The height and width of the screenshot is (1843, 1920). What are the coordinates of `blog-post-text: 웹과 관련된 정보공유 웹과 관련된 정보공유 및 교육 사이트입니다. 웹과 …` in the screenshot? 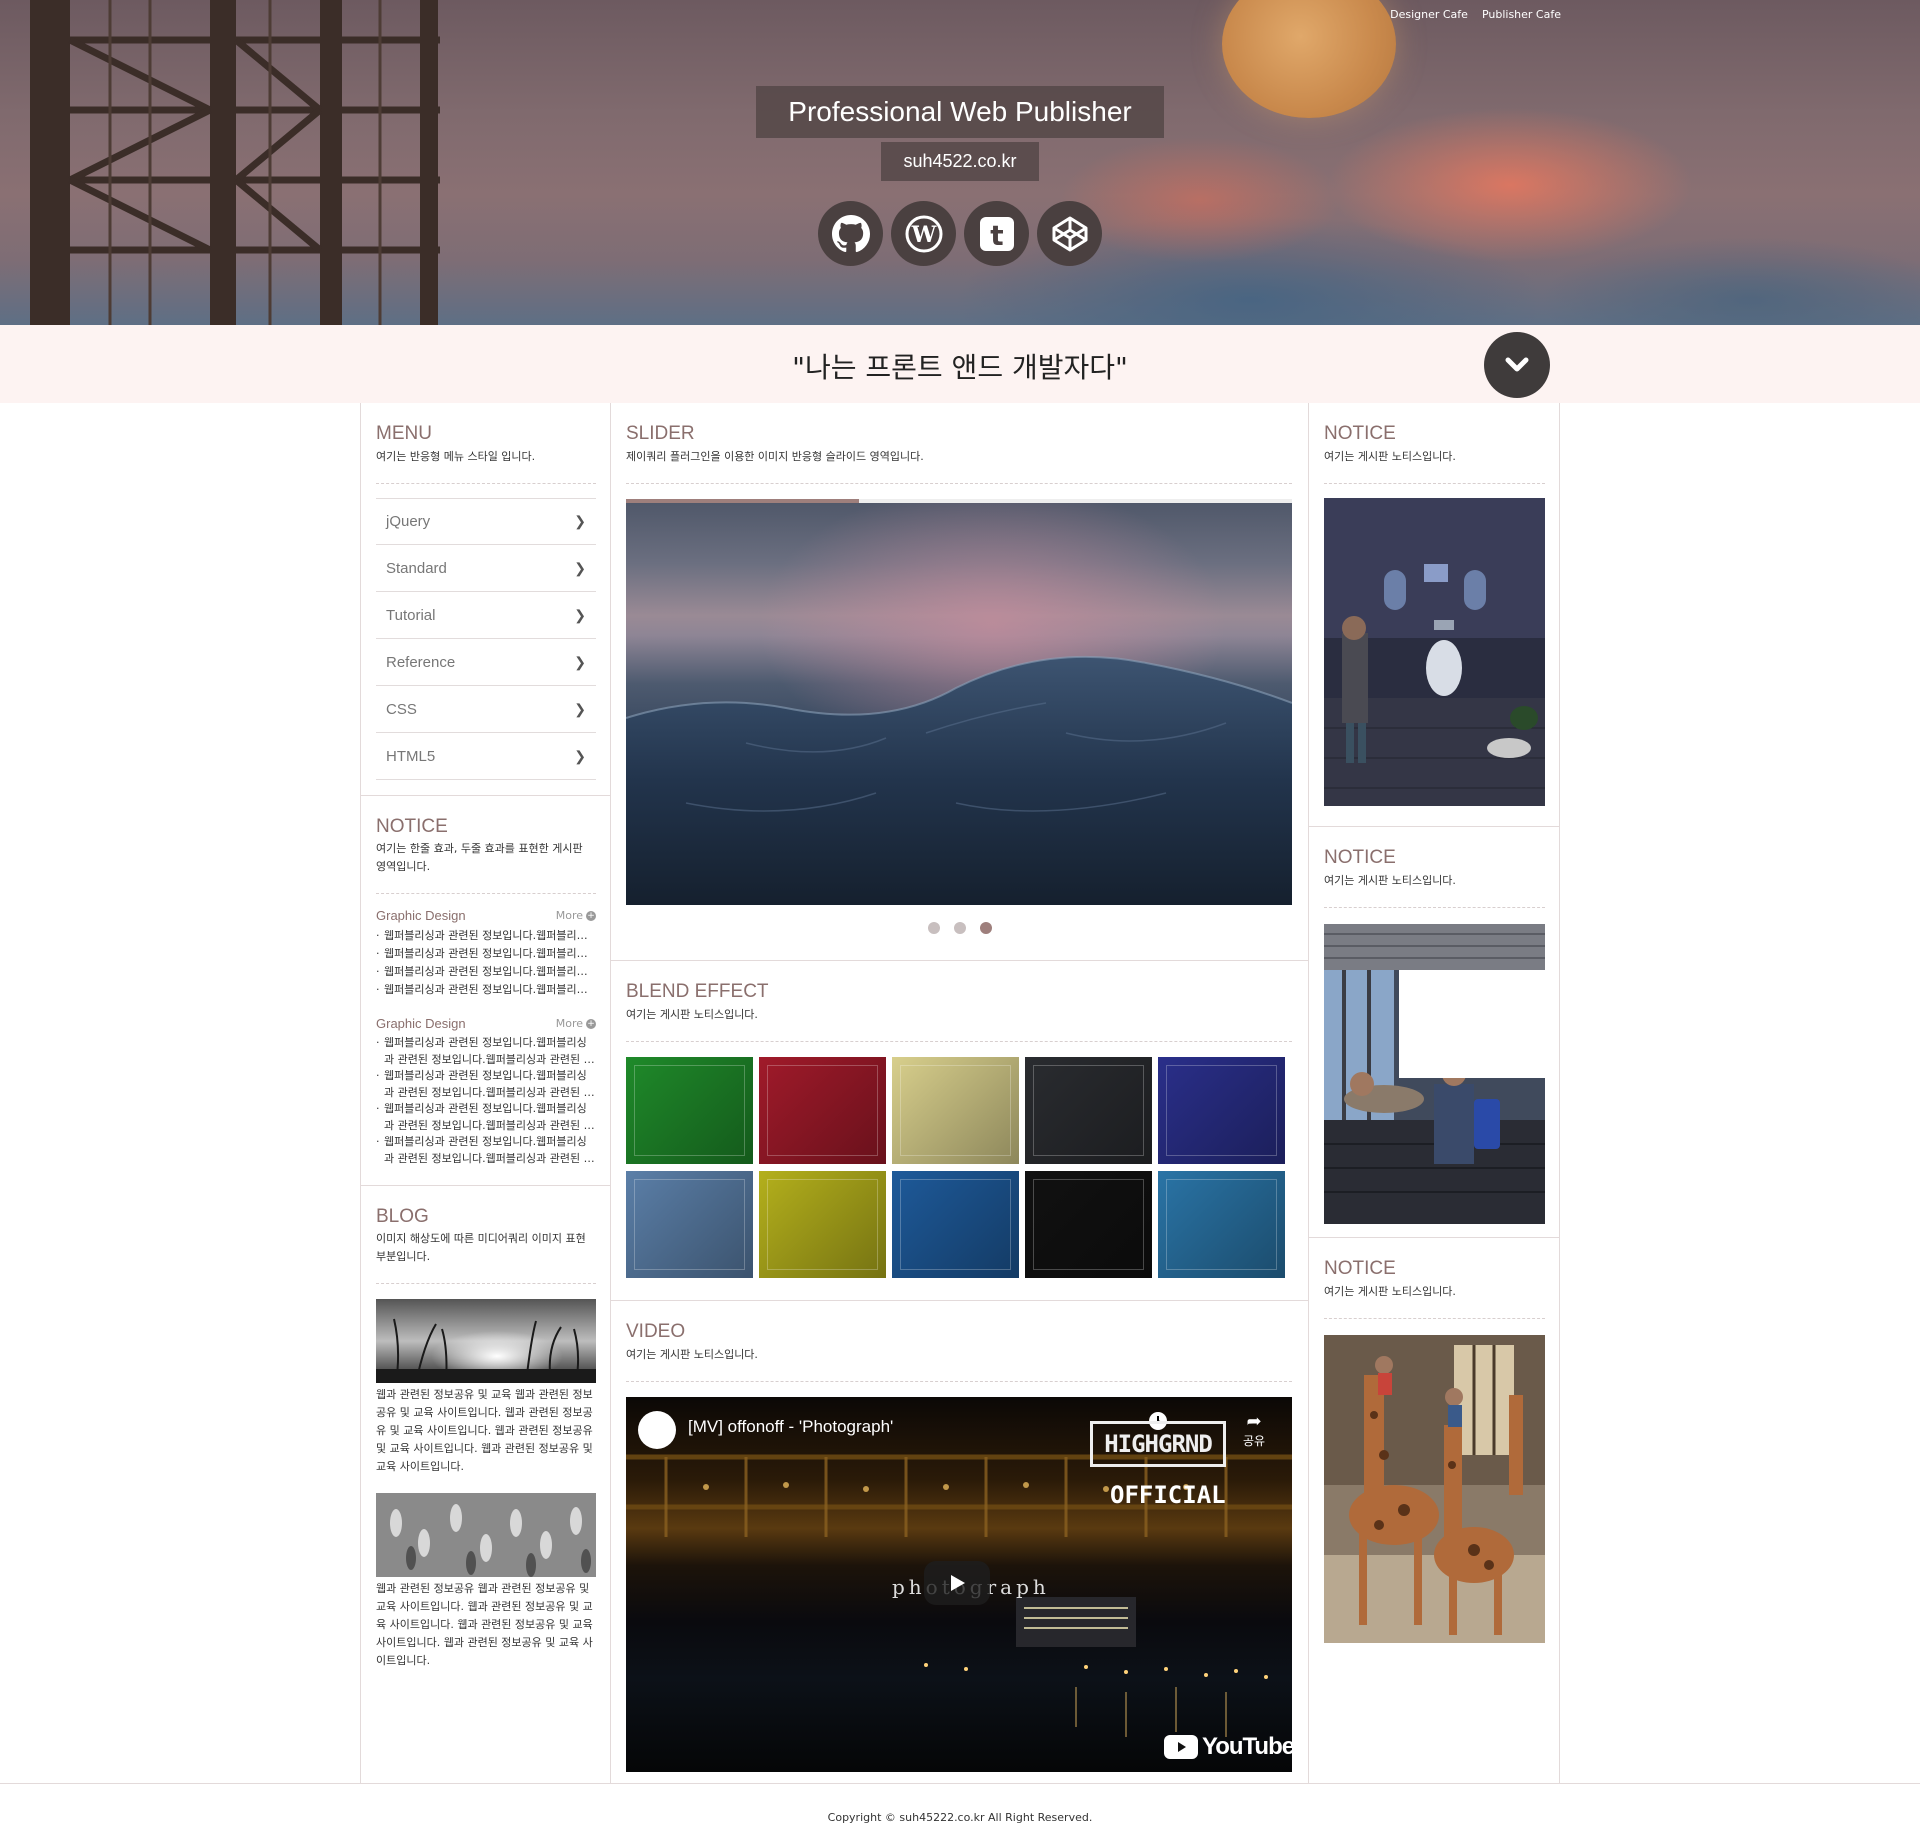 It's located at (484, 1624).